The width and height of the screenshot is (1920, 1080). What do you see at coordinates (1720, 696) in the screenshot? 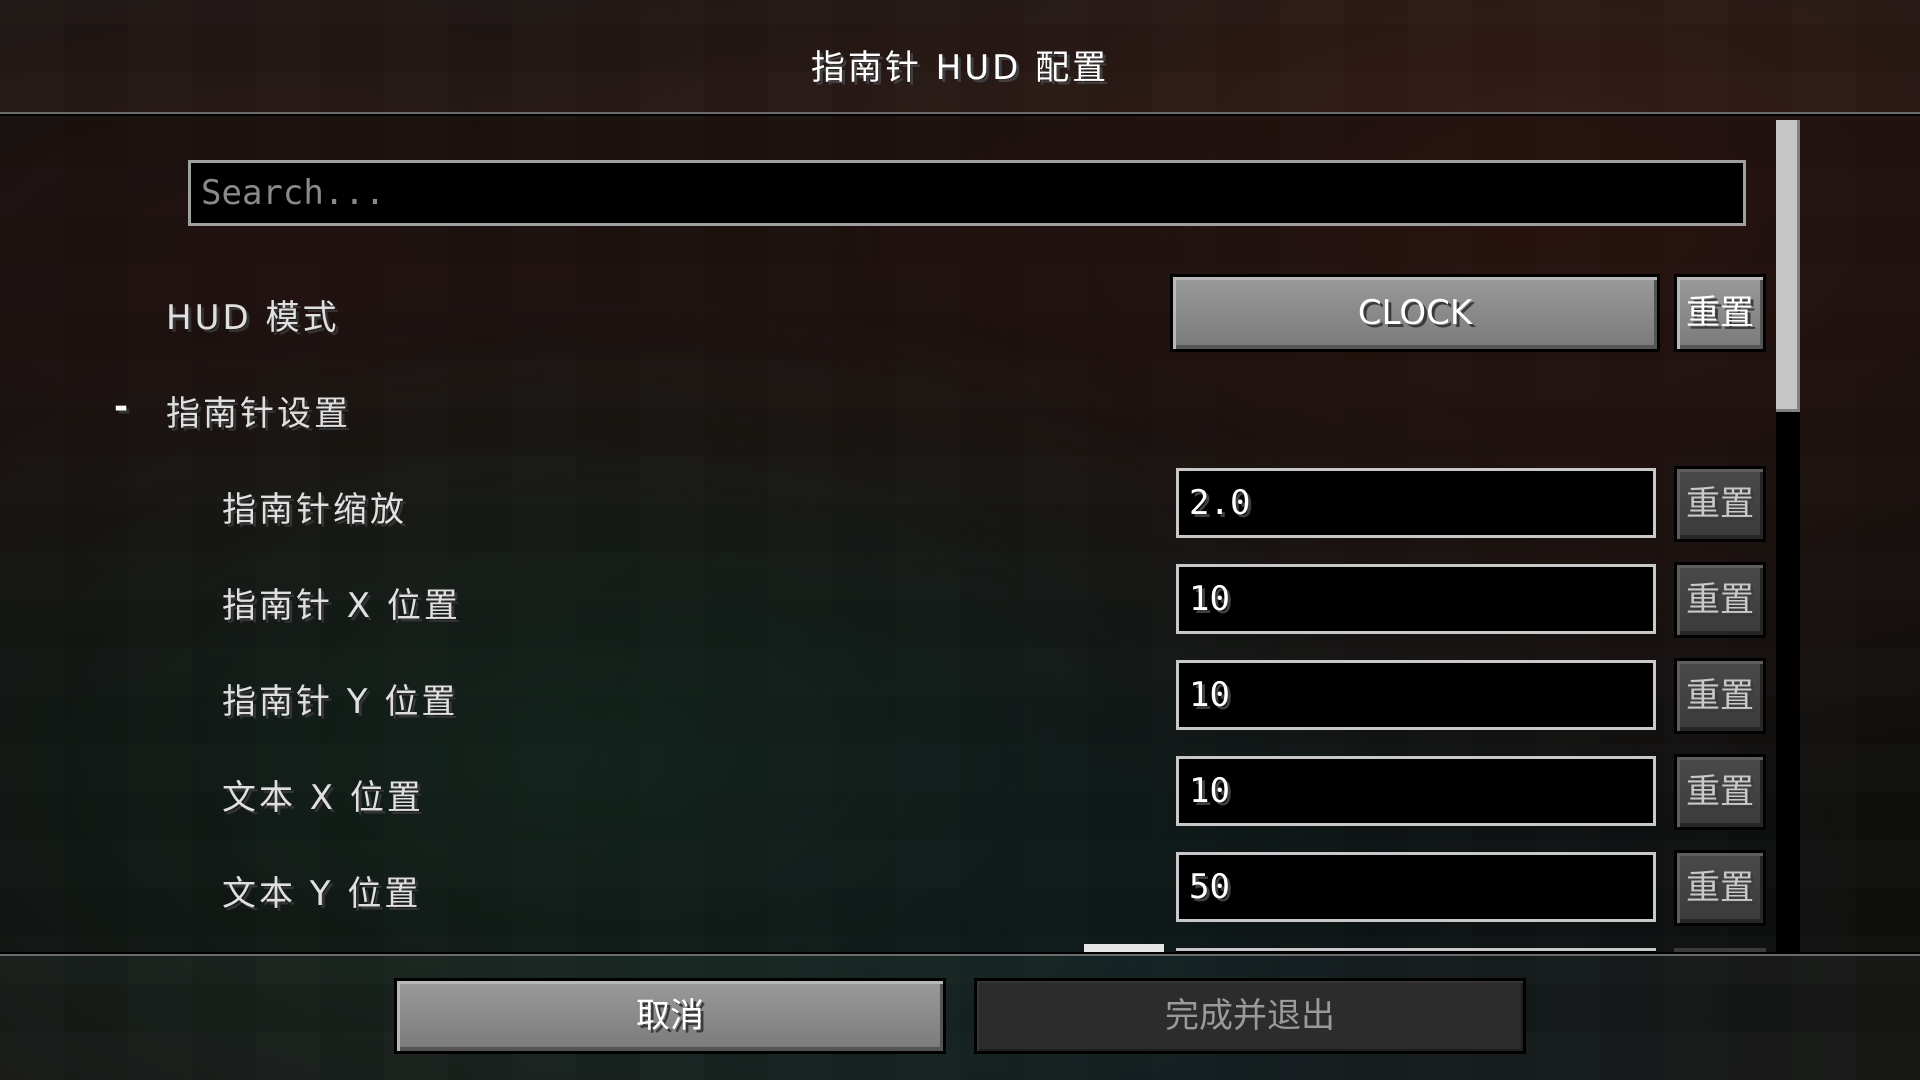
I see `compass-y-reset-button: 重置` at bounding box center [1720, 696].